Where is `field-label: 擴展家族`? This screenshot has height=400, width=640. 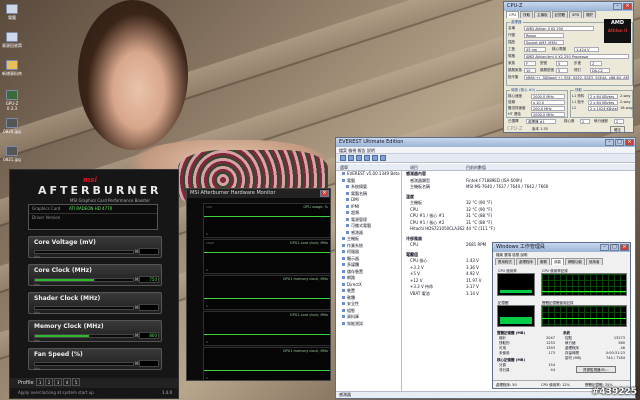 field-label: 擴展家族 is located at coordinates (515, 70).